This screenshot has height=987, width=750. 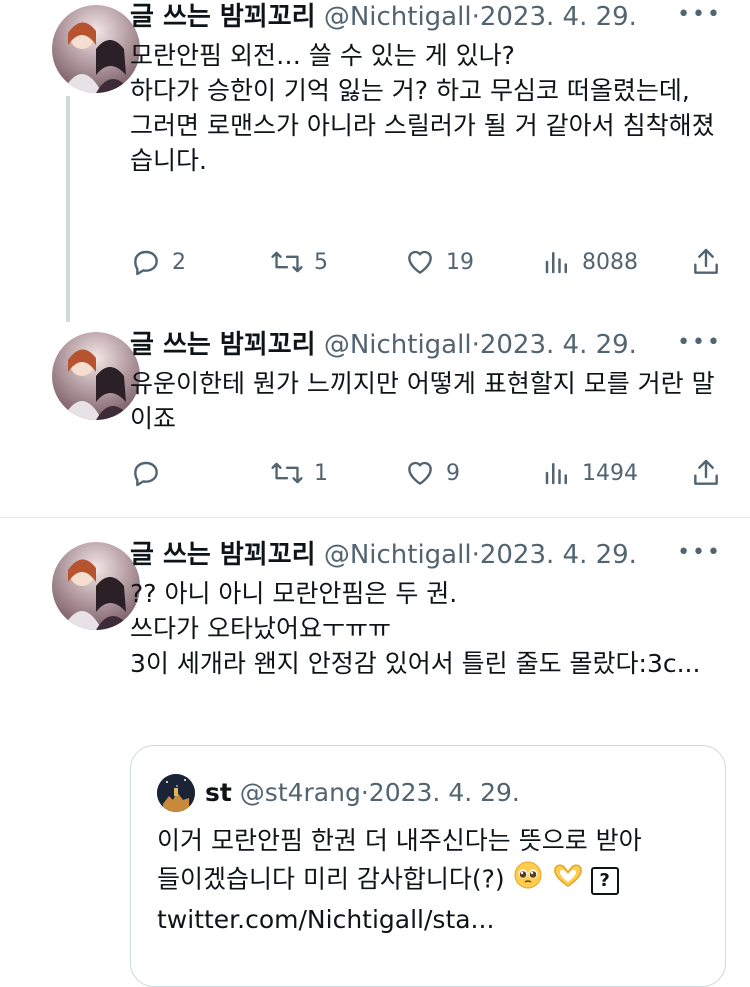 I want to click on heart-hands-emoji-icon, so click(x=568, y=880).